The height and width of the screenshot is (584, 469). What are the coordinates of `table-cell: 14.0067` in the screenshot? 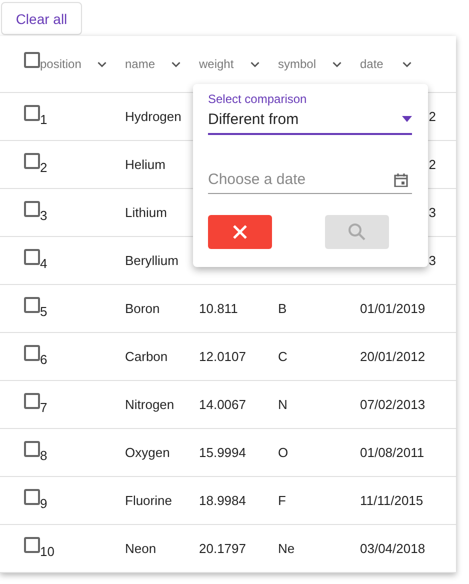 It's located at (222, 404).